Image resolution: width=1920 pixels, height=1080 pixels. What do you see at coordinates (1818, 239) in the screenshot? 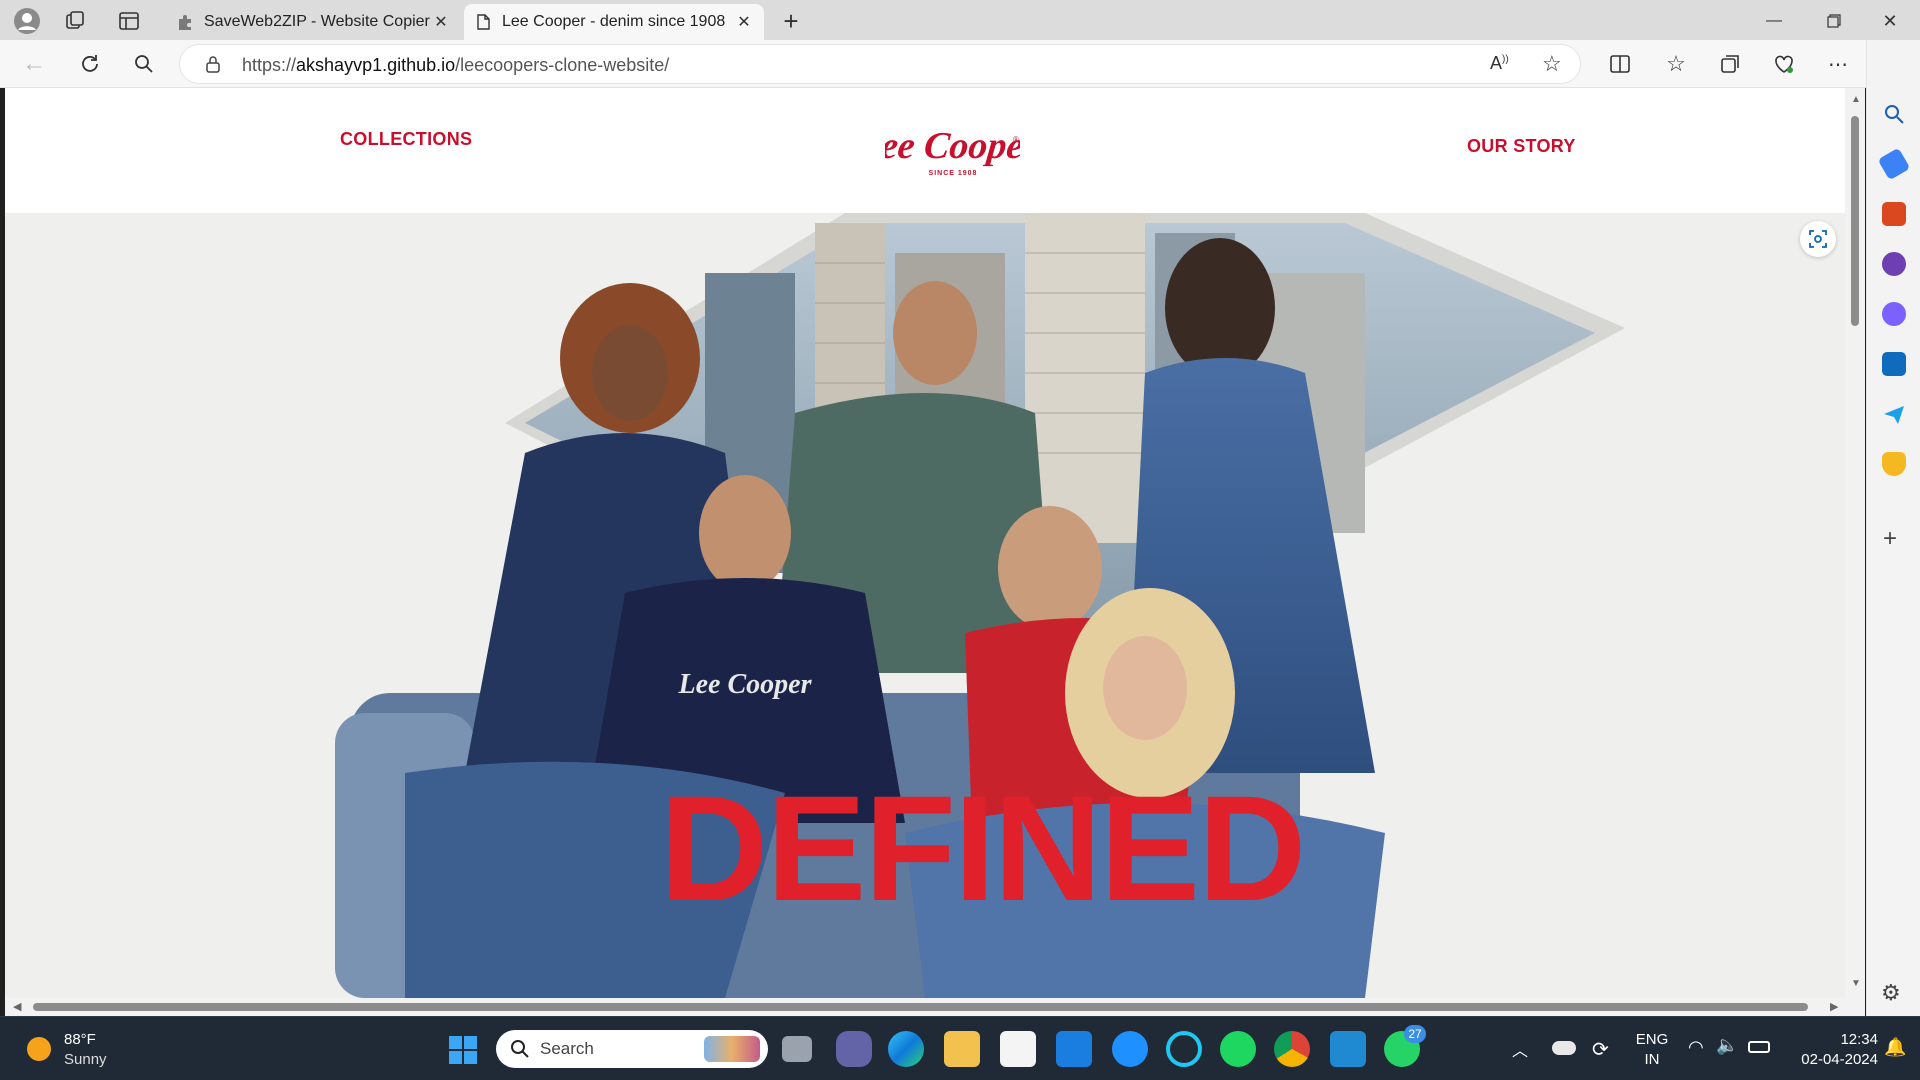
I see `visual-search-icon` at bounding box center [1818, 239].